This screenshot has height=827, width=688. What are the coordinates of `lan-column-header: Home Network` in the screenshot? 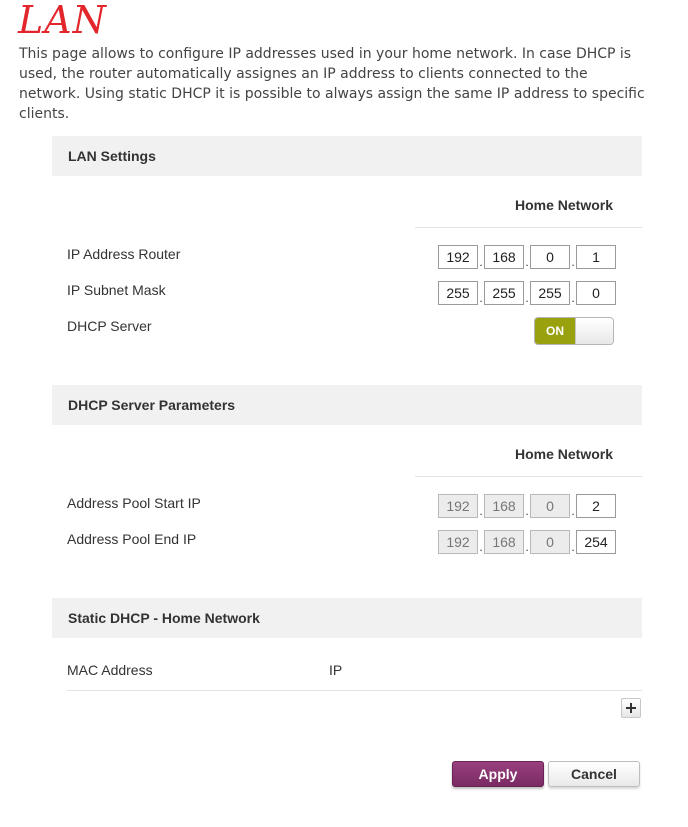 It's located at (563, 205).